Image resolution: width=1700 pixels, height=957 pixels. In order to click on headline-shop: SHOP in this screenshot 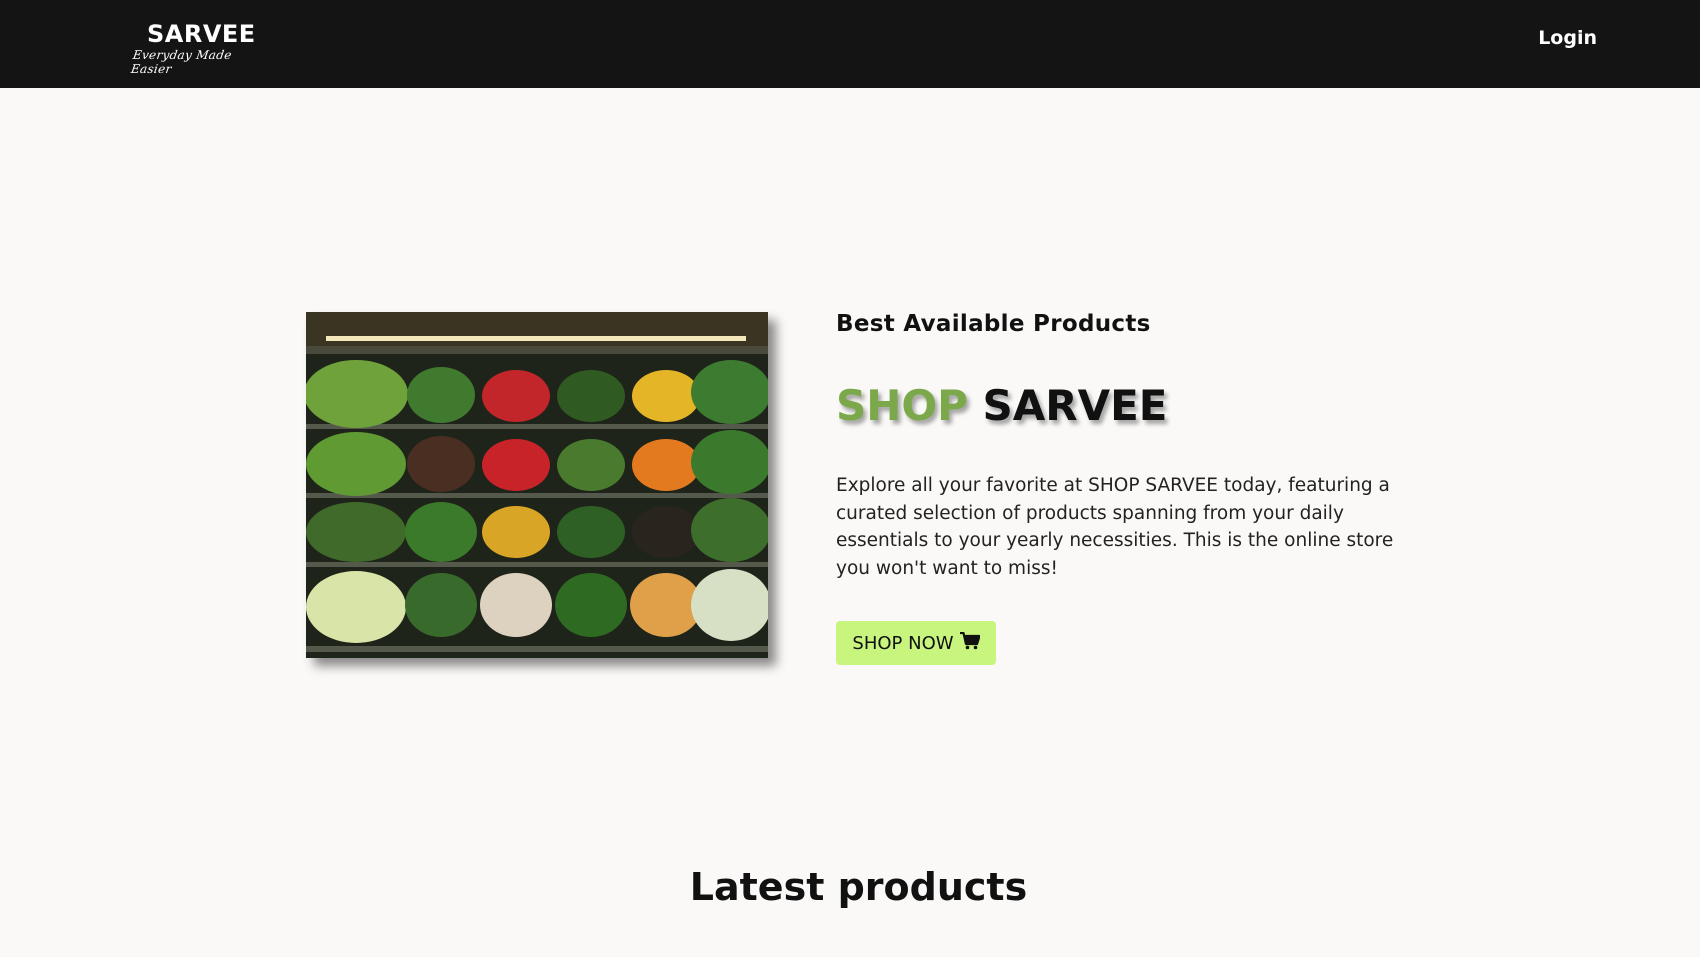, I will do `click(902, 405)`.